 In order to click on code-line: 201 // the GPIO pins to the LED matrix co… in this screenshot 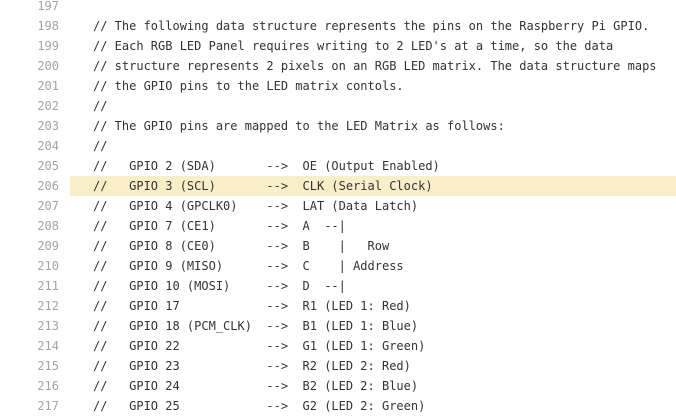, I will do `click(338, 86)`.